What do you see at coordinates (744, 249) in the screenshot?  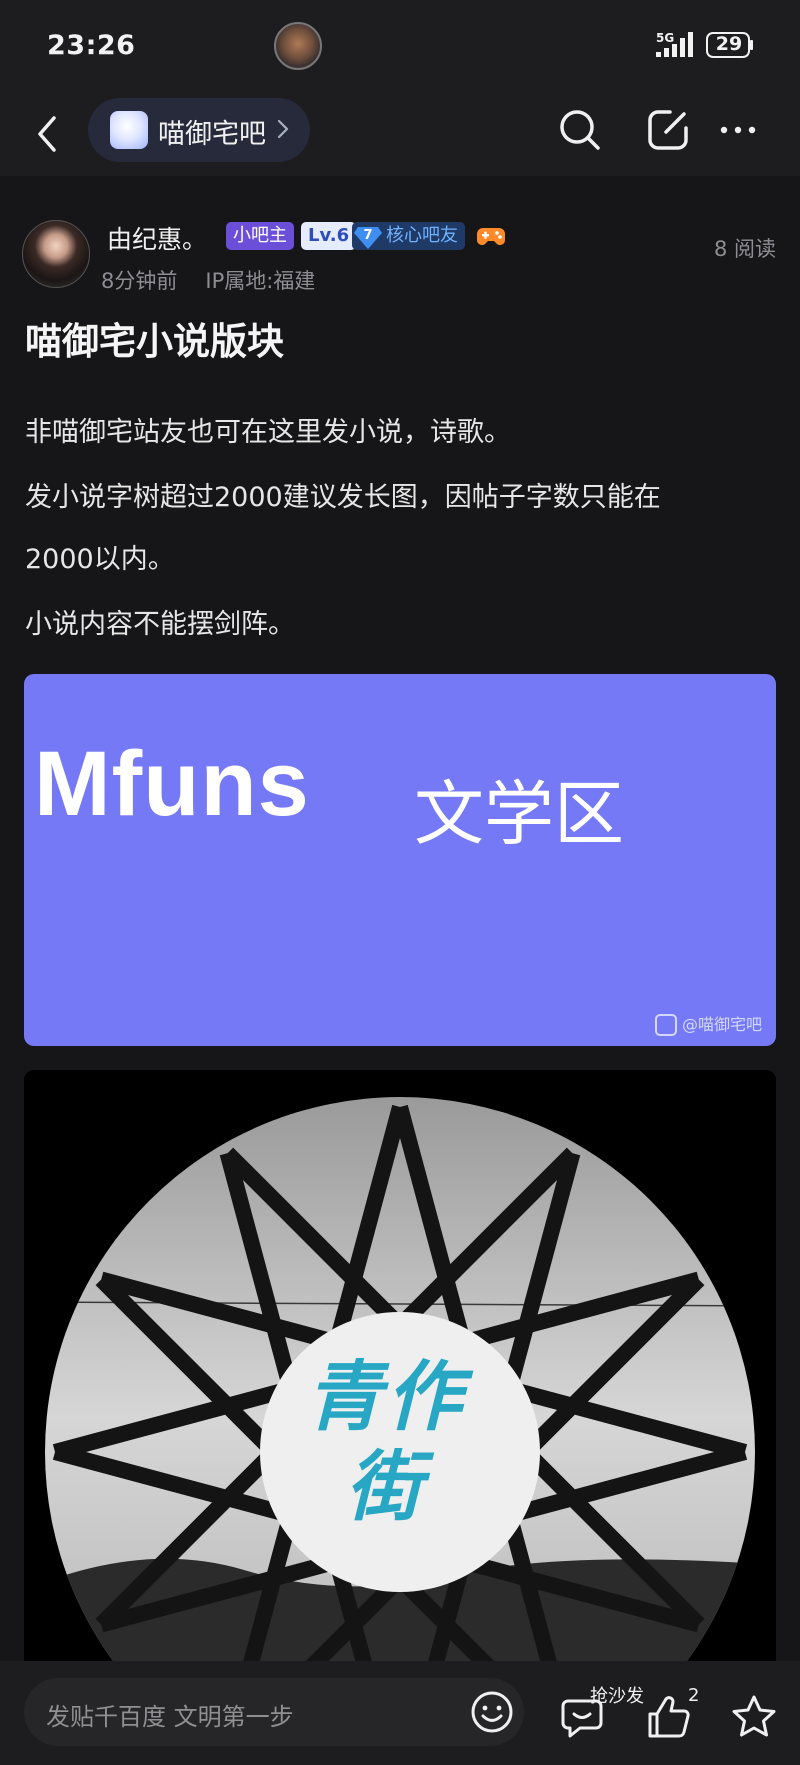 I see `read-count: 8 阅读` at bounding box center [744, 249].